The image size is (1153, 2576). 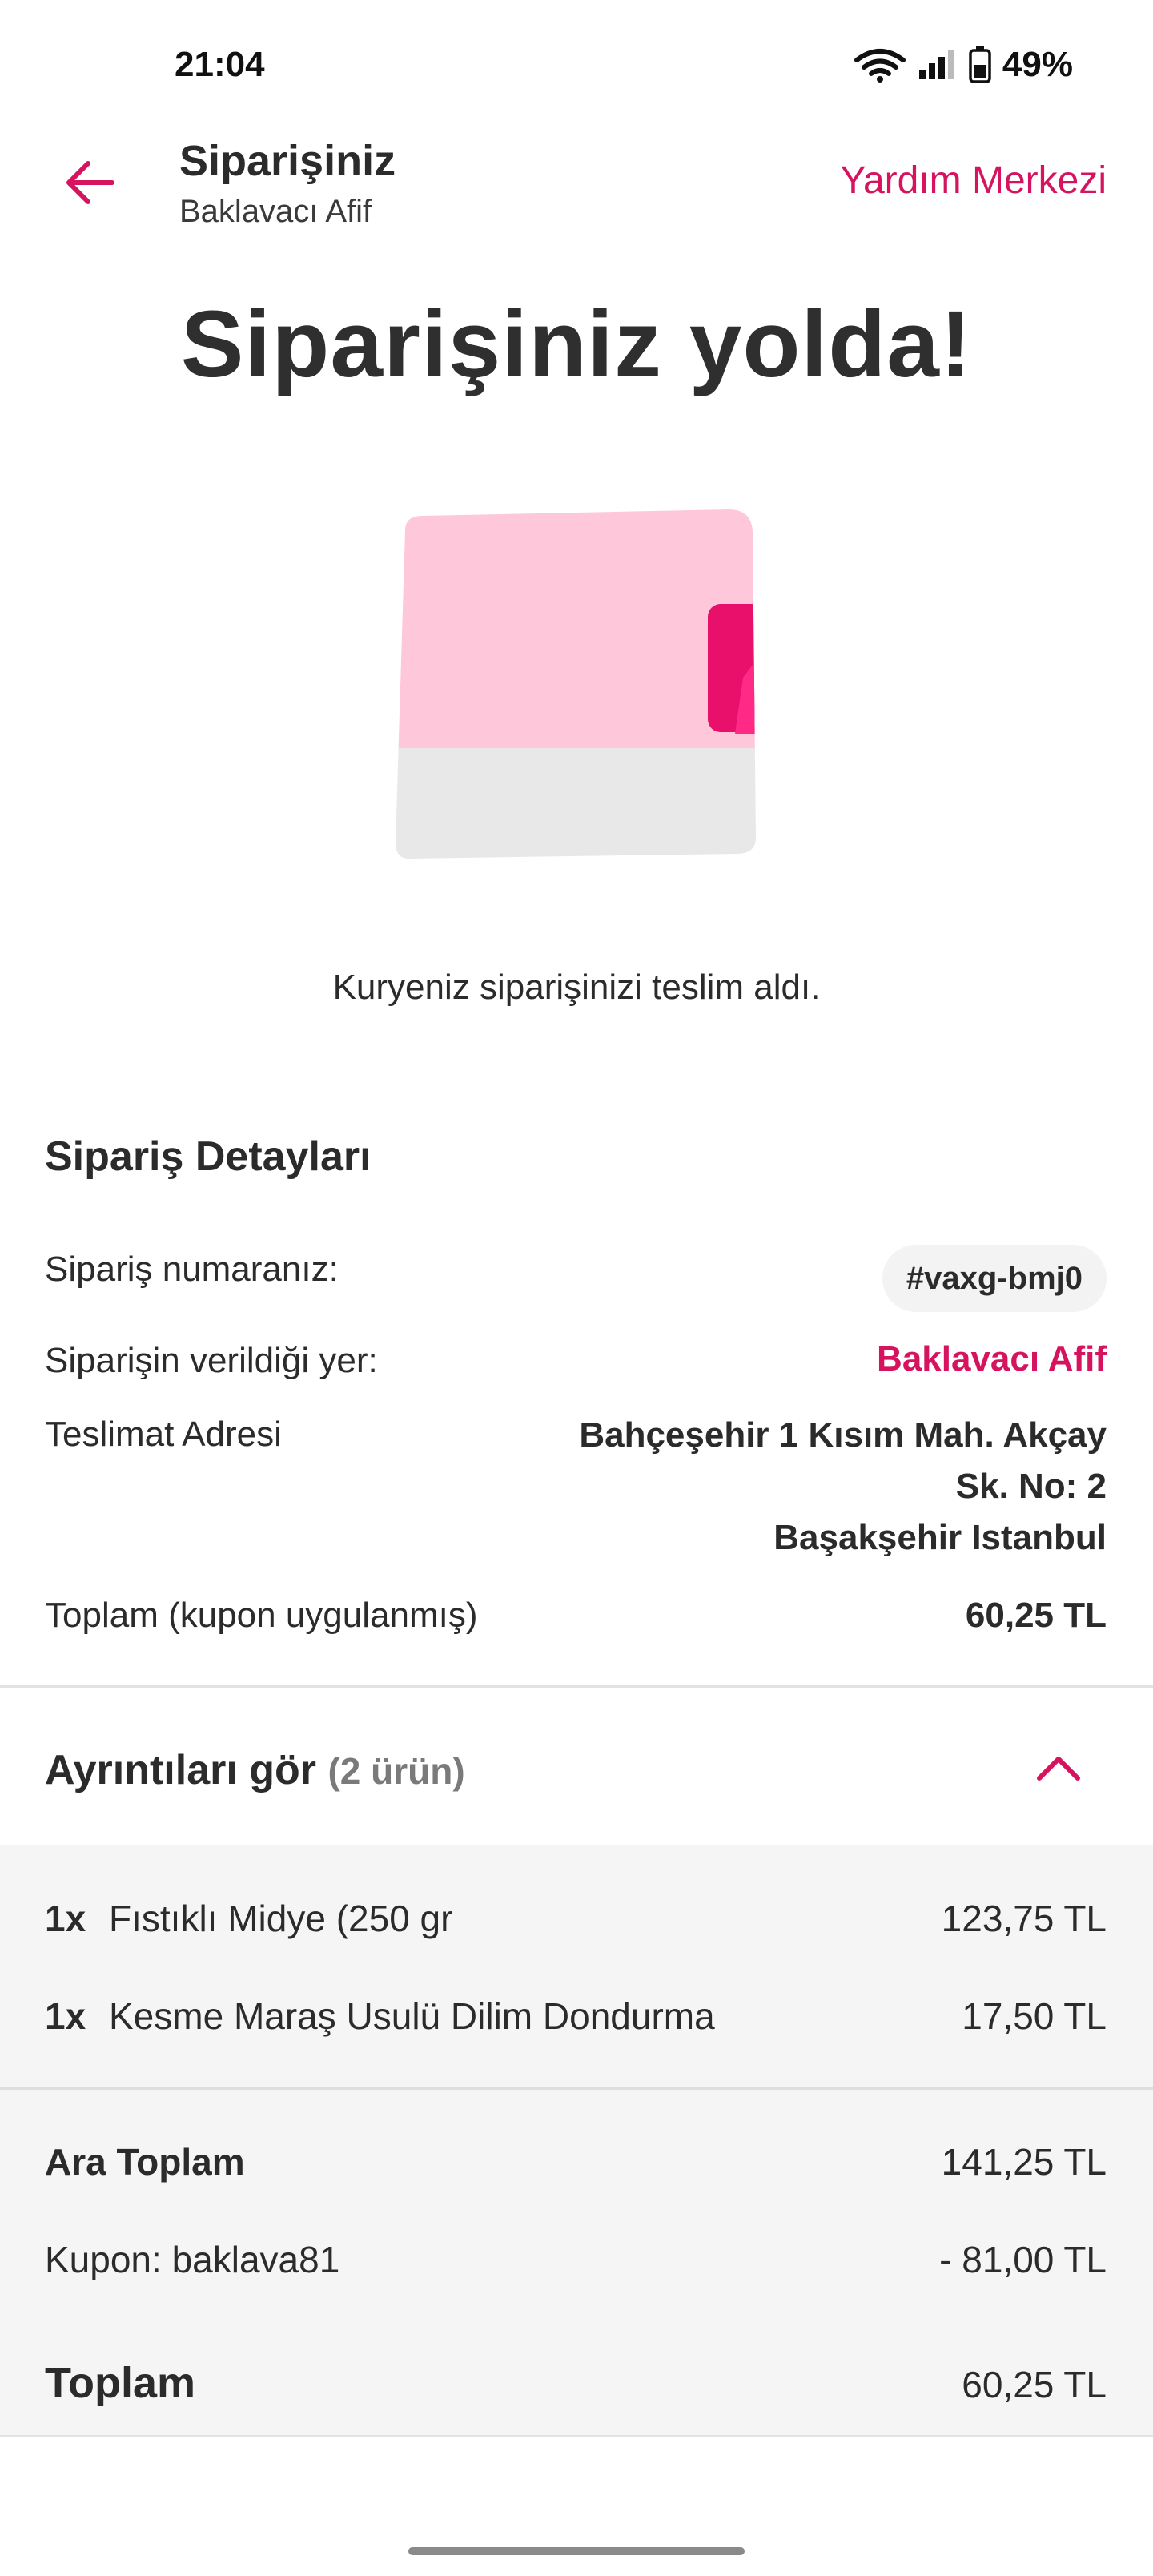 What do you see at coordinates (220, 64) in the screenshot?
I see `status-time: 21:04` at bounding box center [220, 64].